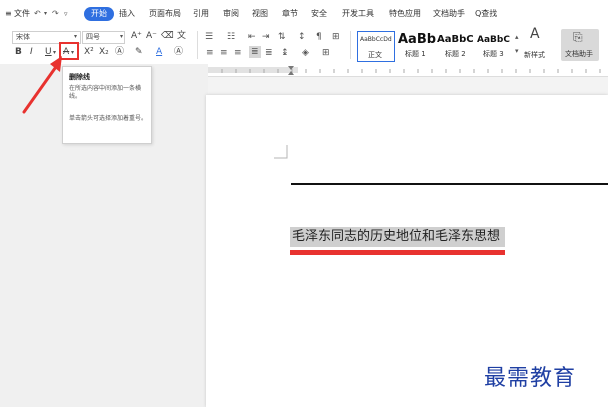  I want to click on text-effect-icon: Ⓐ, so click(119, 52).